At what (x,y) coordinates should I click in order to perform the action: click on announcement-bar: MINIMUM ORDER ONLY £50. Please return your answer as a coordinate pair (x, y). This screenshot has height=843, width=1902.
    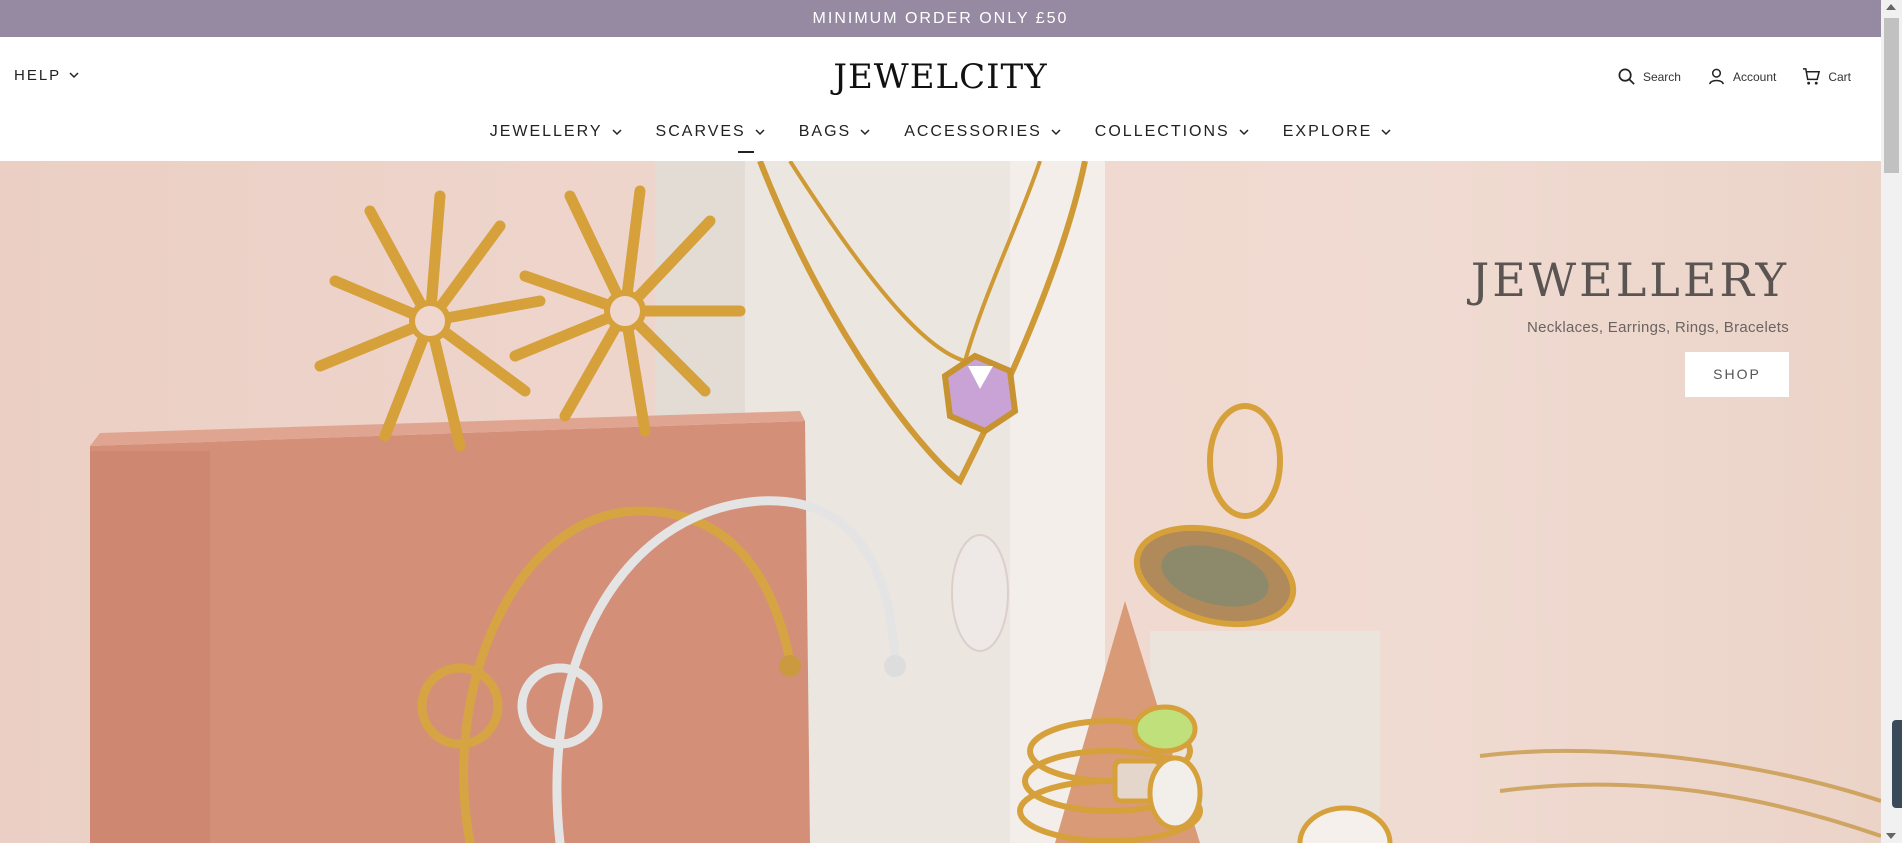
    Looking at the image, I should click on (940, 18).